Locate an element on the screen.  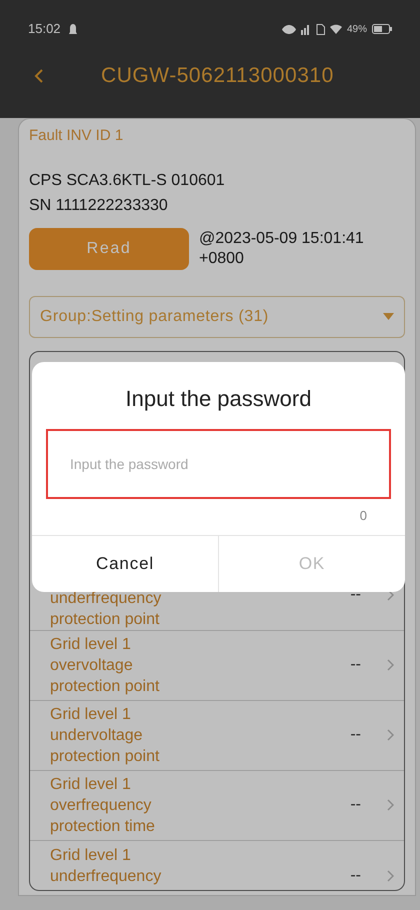
eye-icon is located at coordinates (289, 29).